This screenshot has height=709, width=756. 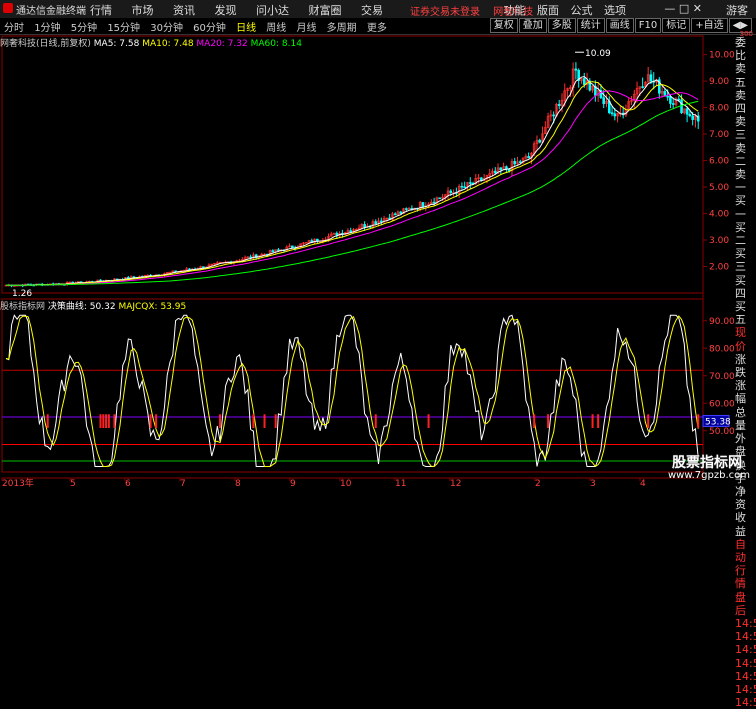 I want to click on x-axis-label: 5, so click(x=73, y=483).